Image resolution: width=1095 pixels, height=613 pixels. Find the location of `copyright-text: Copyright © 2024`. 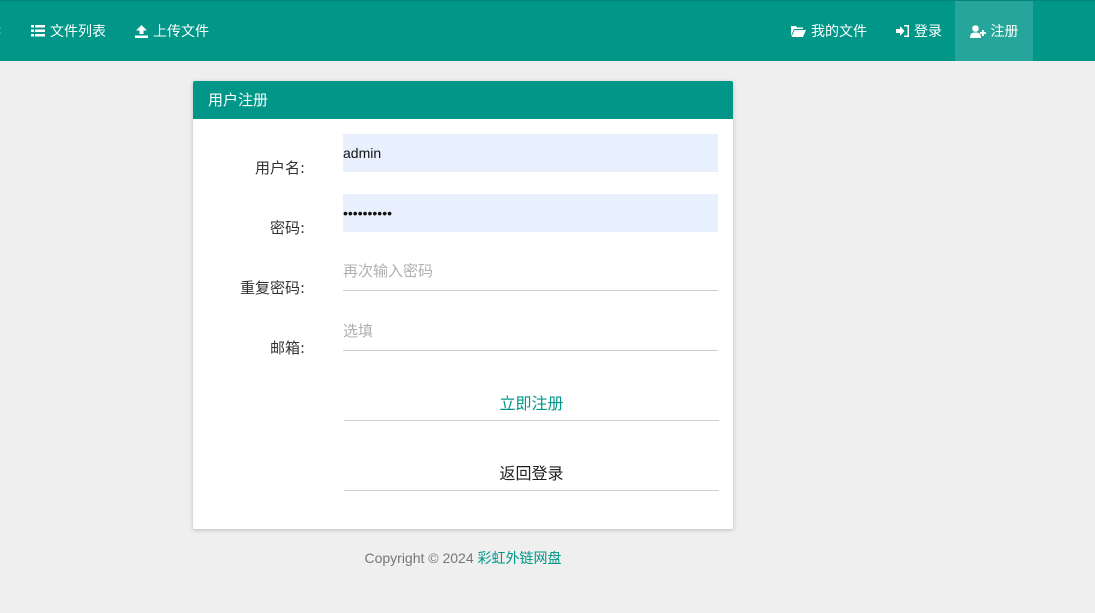

copyright-text: Copyright © 2024 is located at coordinates (419, 558).